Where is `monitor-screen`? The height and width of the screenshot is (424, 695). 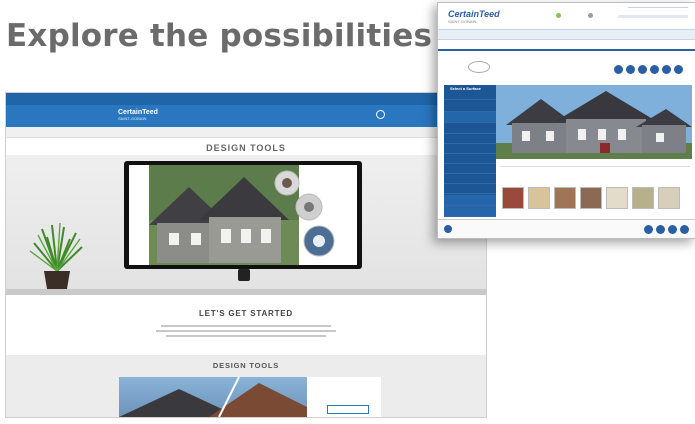 monitor-screen is located at coordinates (243, 215).